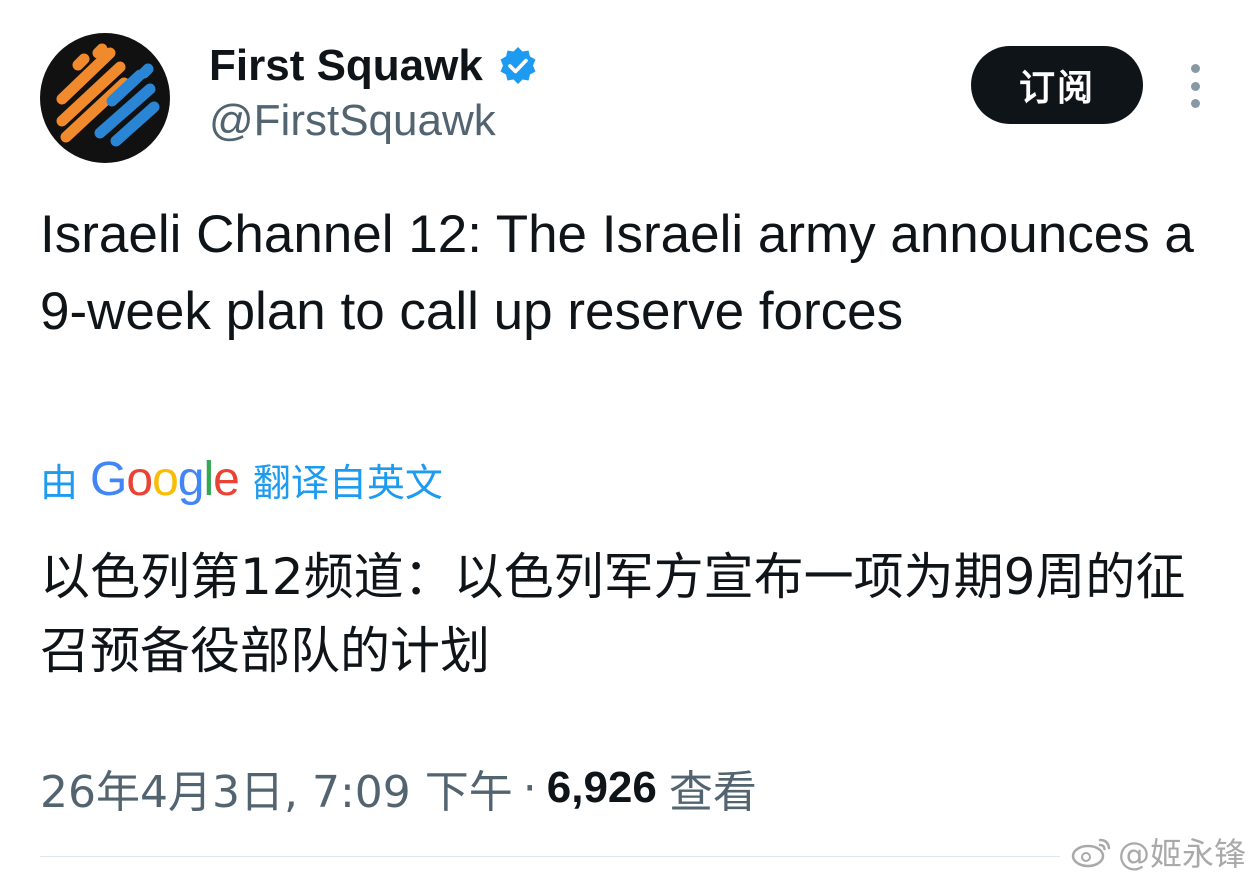 Image resolution: width=1260 pixels, height=882 pixels. I want to click on translation-attribution: 由 Google 翻译自英文, so click(241, 479).